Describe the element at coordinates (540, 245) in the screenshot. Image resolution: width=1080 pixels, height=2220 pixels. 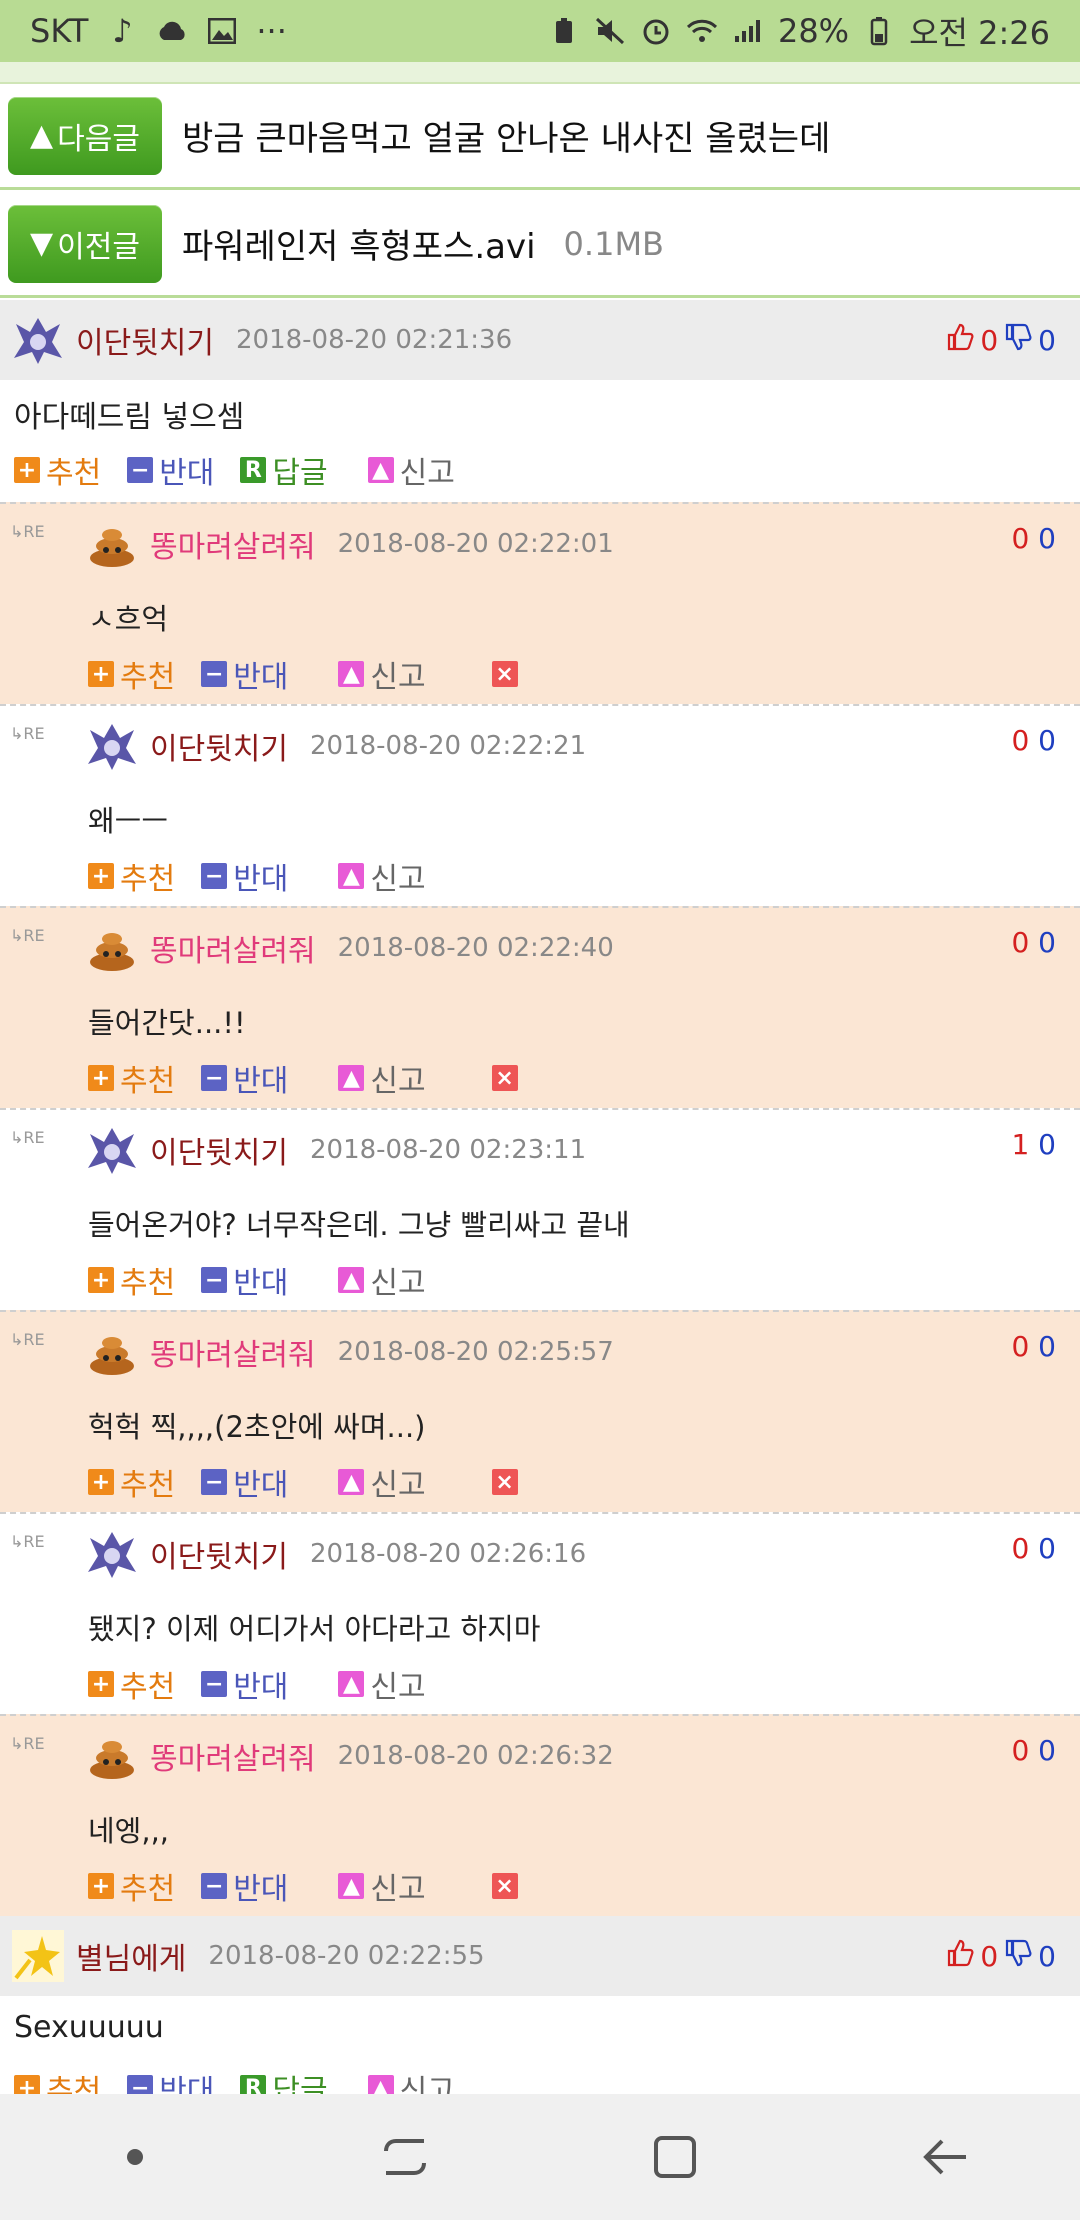
I see `prev-post-row: ▼ 이전글 파워레인저 흑형포스.avi 0.1MB` at that location.